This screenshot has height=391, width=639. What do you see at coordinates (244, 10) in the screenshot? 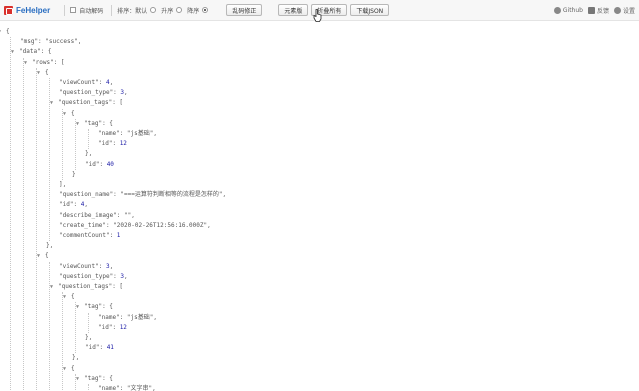
I see `fix-encoding-button: 乱码修正` at bounding box center [244, 10].